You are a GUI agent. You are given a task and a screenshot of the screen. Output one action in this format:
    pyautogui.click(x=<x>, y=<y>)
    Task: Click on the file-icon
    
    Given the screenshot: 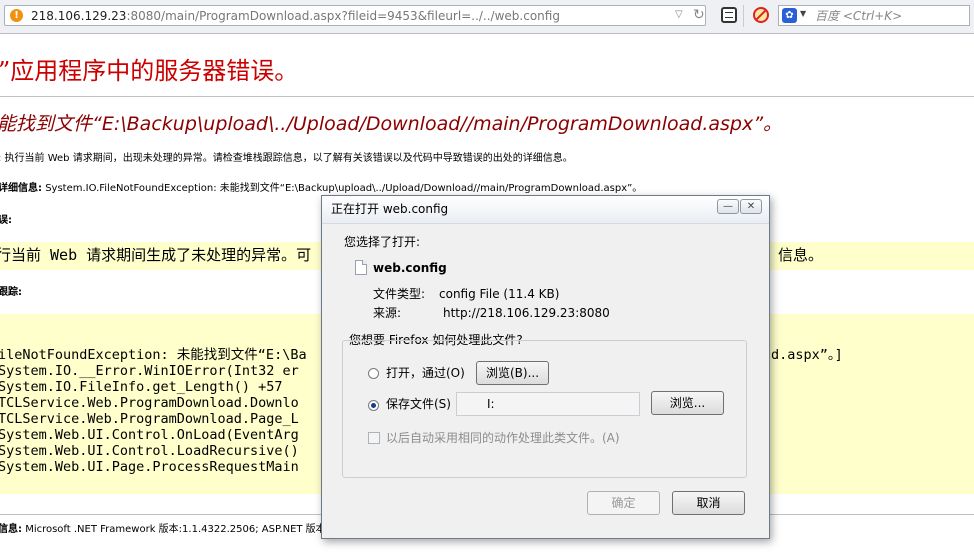 What is the action you would take?
    pyautogui.click(x=361, y=267)
    